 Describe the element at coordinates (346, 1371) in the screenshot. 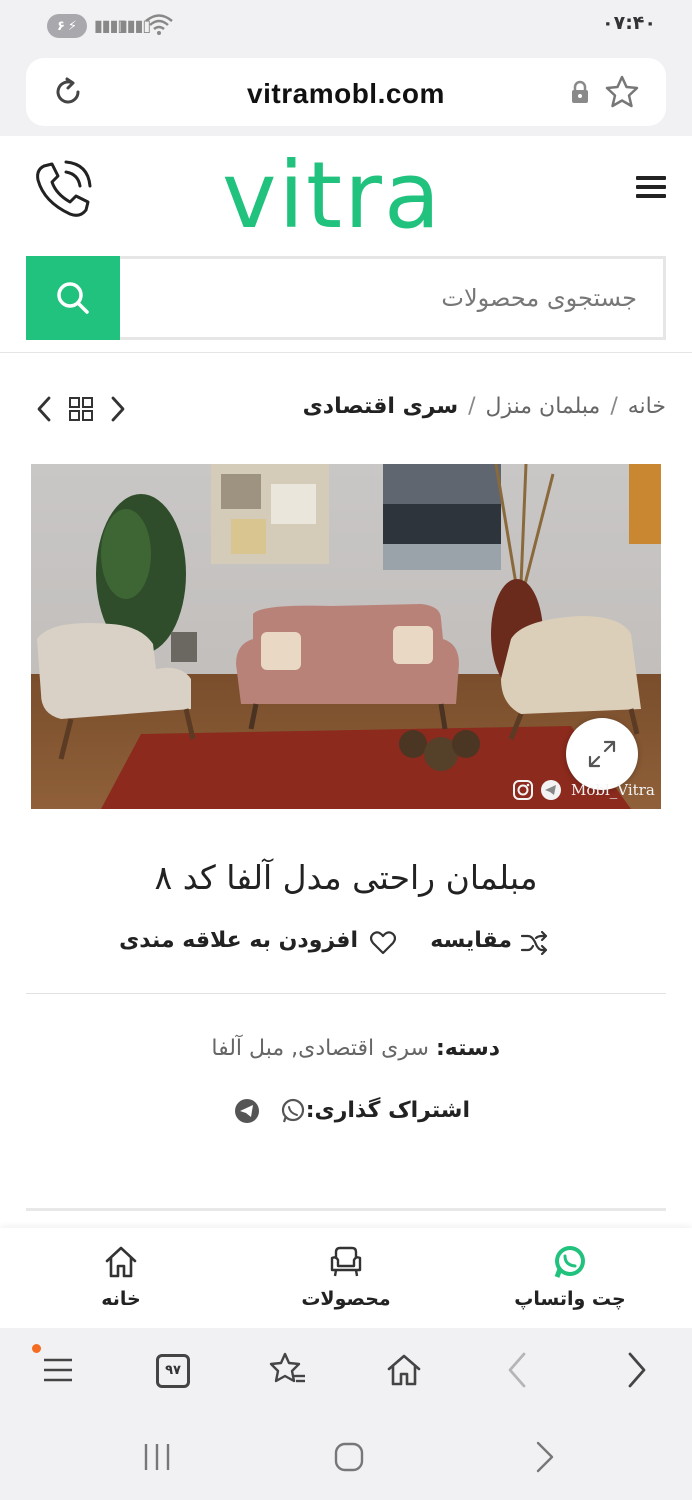

I see `browser-toolbar: ۹۷` at that location.